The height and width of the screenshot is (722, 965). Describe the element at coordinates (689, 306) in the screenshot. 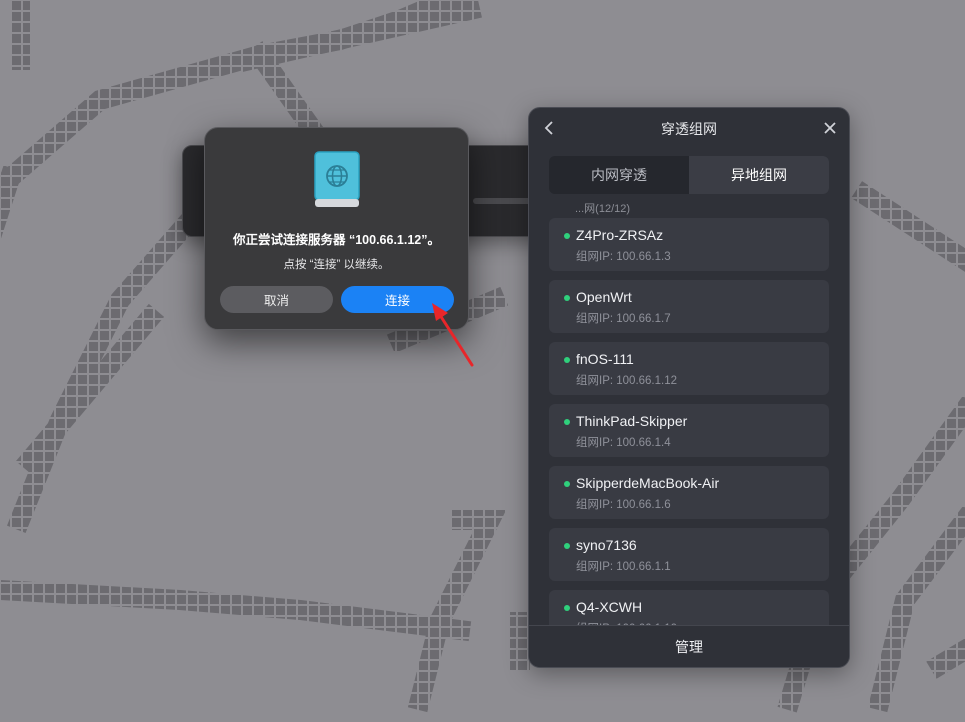

I see `device-item: OpenWrt 组网IP: 100.66.1.7` at that location.